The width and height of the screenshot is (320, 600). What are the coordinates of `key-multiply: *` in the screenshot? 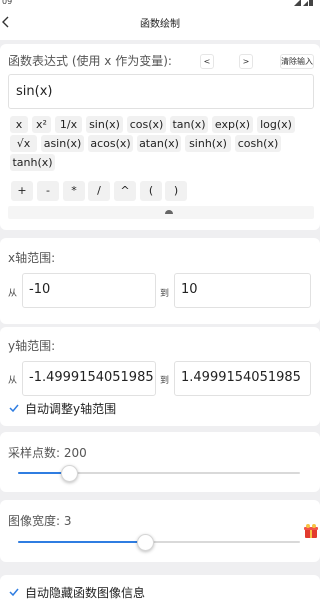 It's located at (74, 191).